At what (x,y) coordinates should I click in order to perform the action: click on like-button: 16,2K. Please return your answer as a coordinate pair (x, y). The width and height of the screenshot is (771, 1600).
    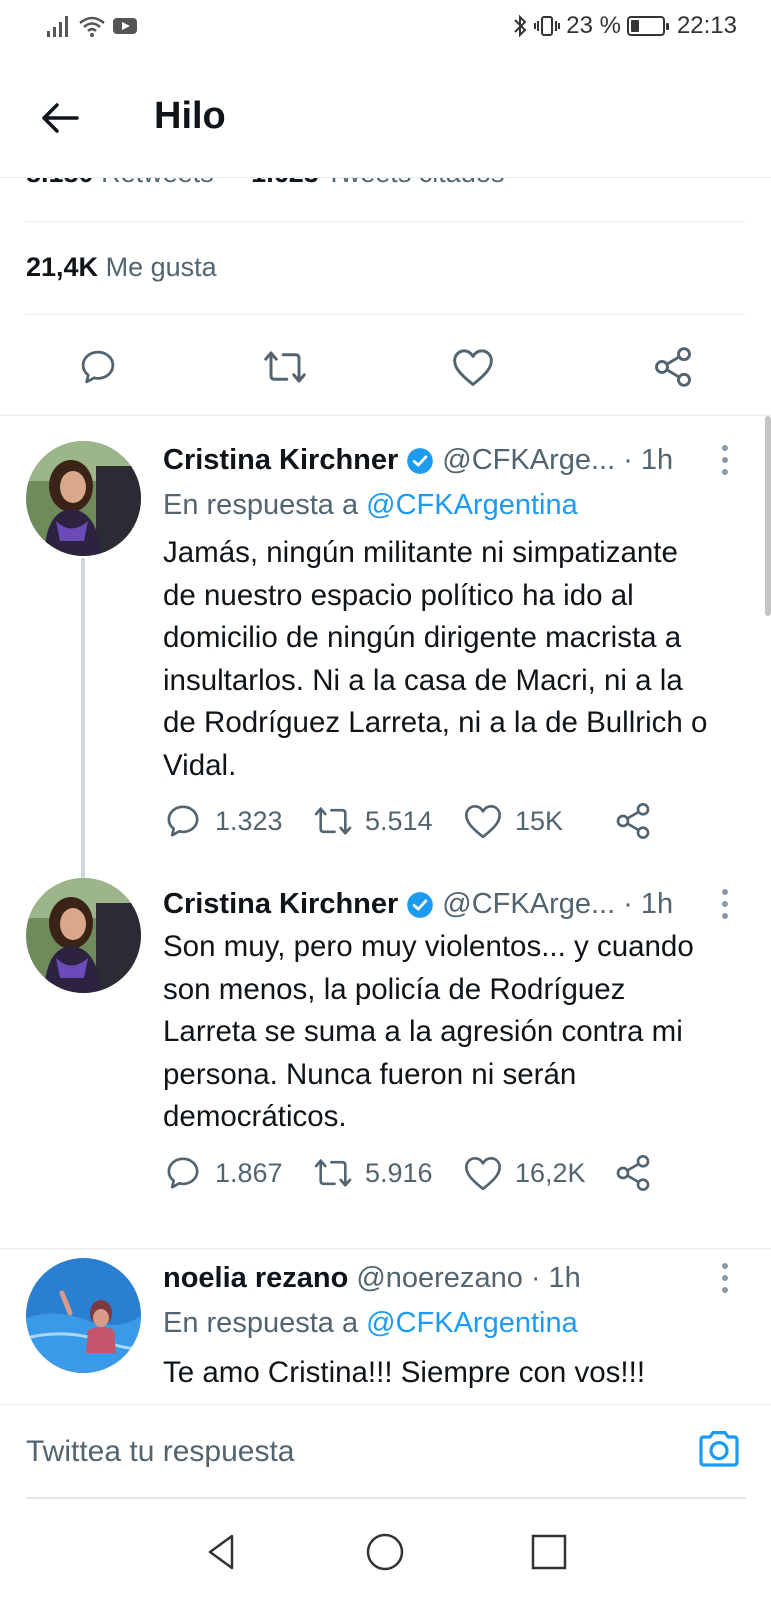
    Looking at the image, I should click on (538, 1173).